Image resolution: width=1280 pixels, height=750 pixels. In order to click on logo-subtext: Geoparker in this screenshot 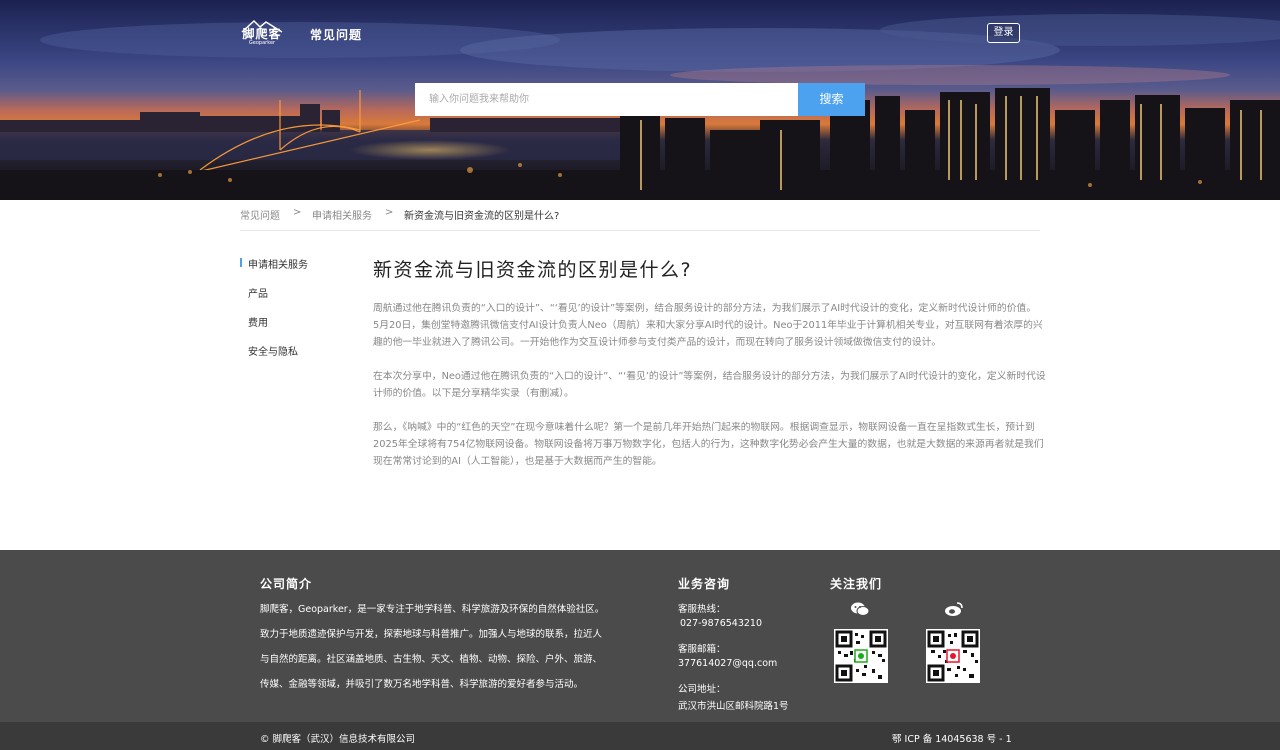, I will do `click(262, 43)`.